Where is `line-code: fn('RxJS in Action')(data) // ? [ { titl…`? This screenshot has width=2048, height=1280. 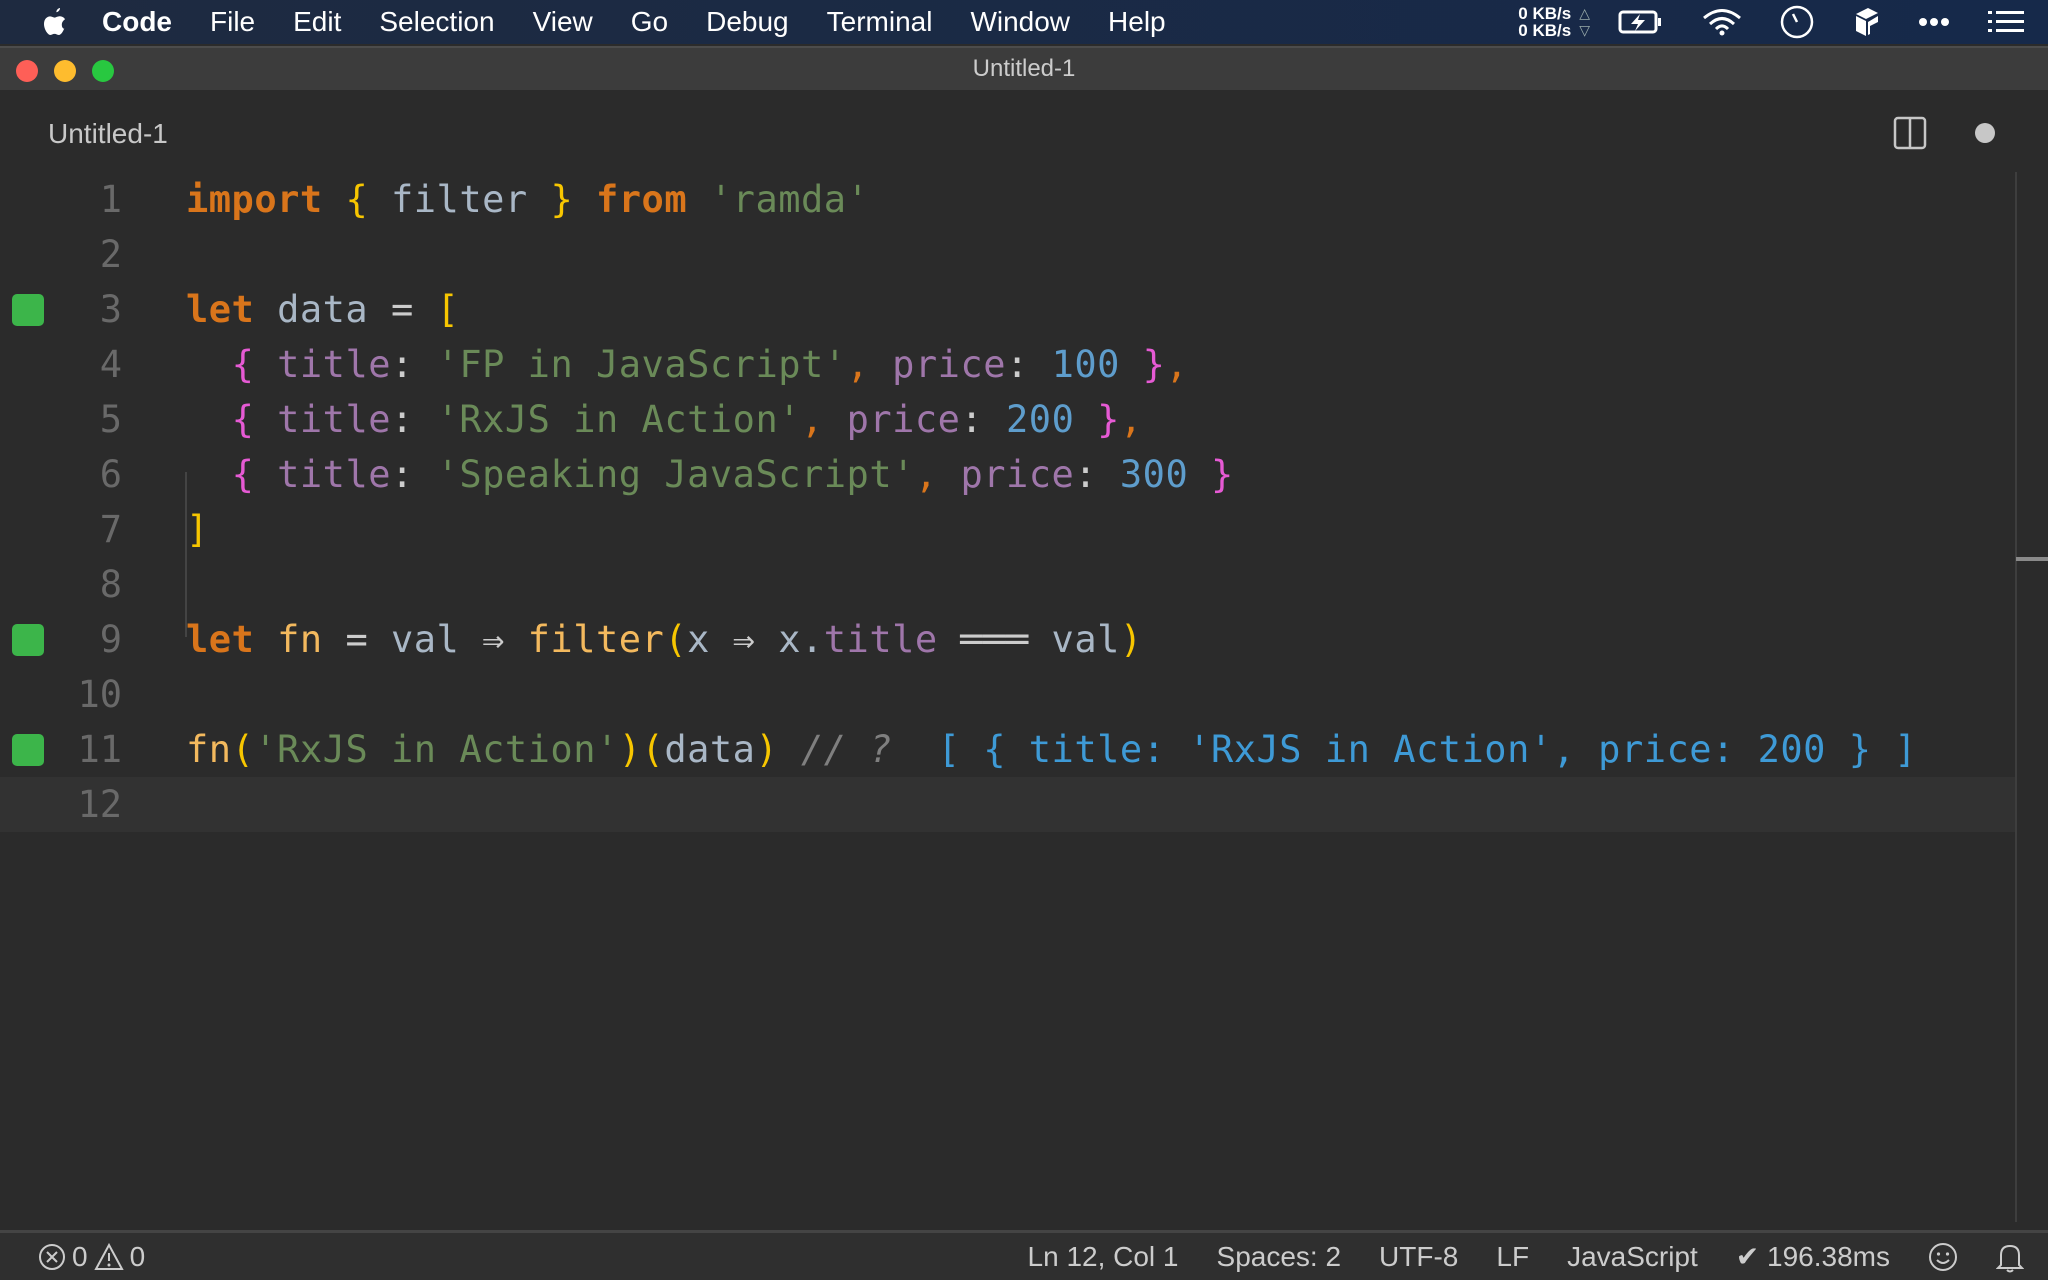 line-code: fn('RxJS in Action')(data) // ? [ { titl… is located at coordinates (1051, 749).